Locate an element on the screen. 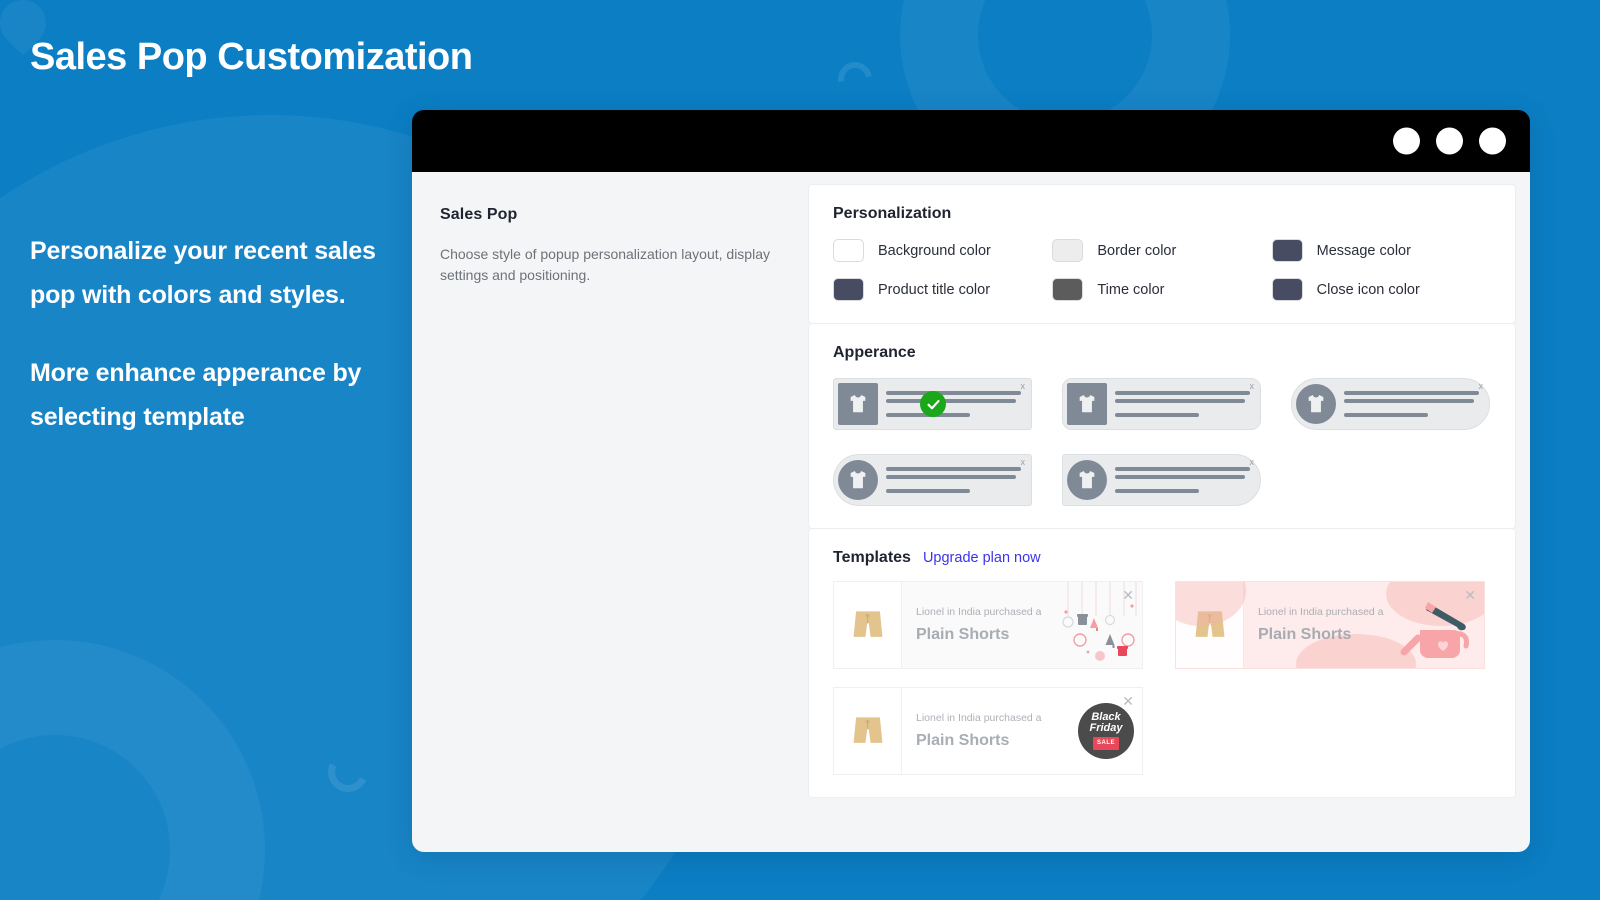 The height and width of the screenshot is (900, 1600). selected-check-icon is located at coordinates (933, 404).